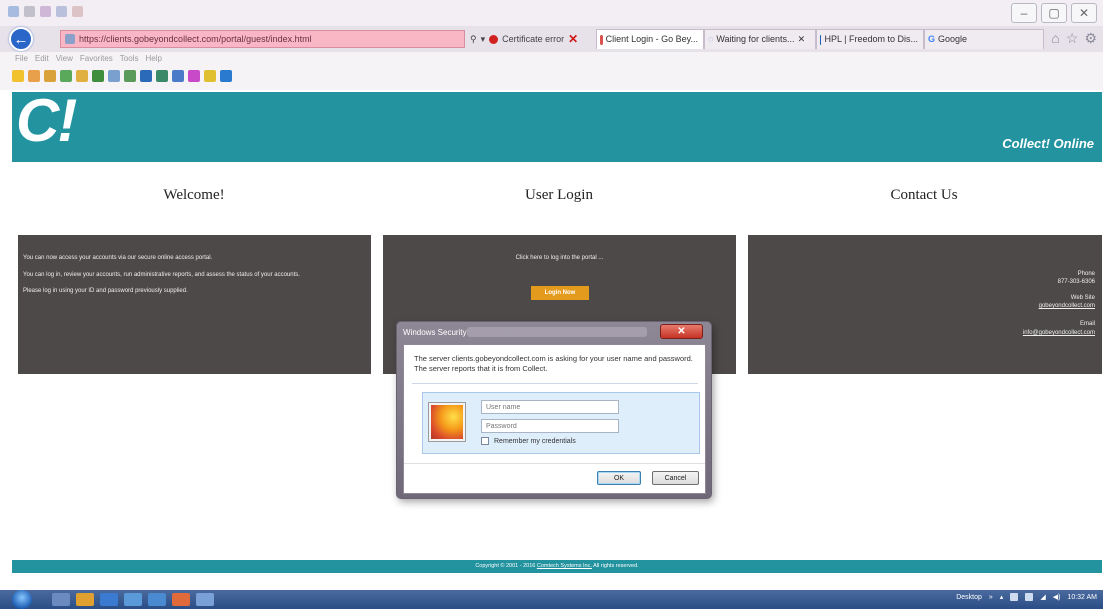  I want to click on dialog-title: Windows Security, so click(435, 332).